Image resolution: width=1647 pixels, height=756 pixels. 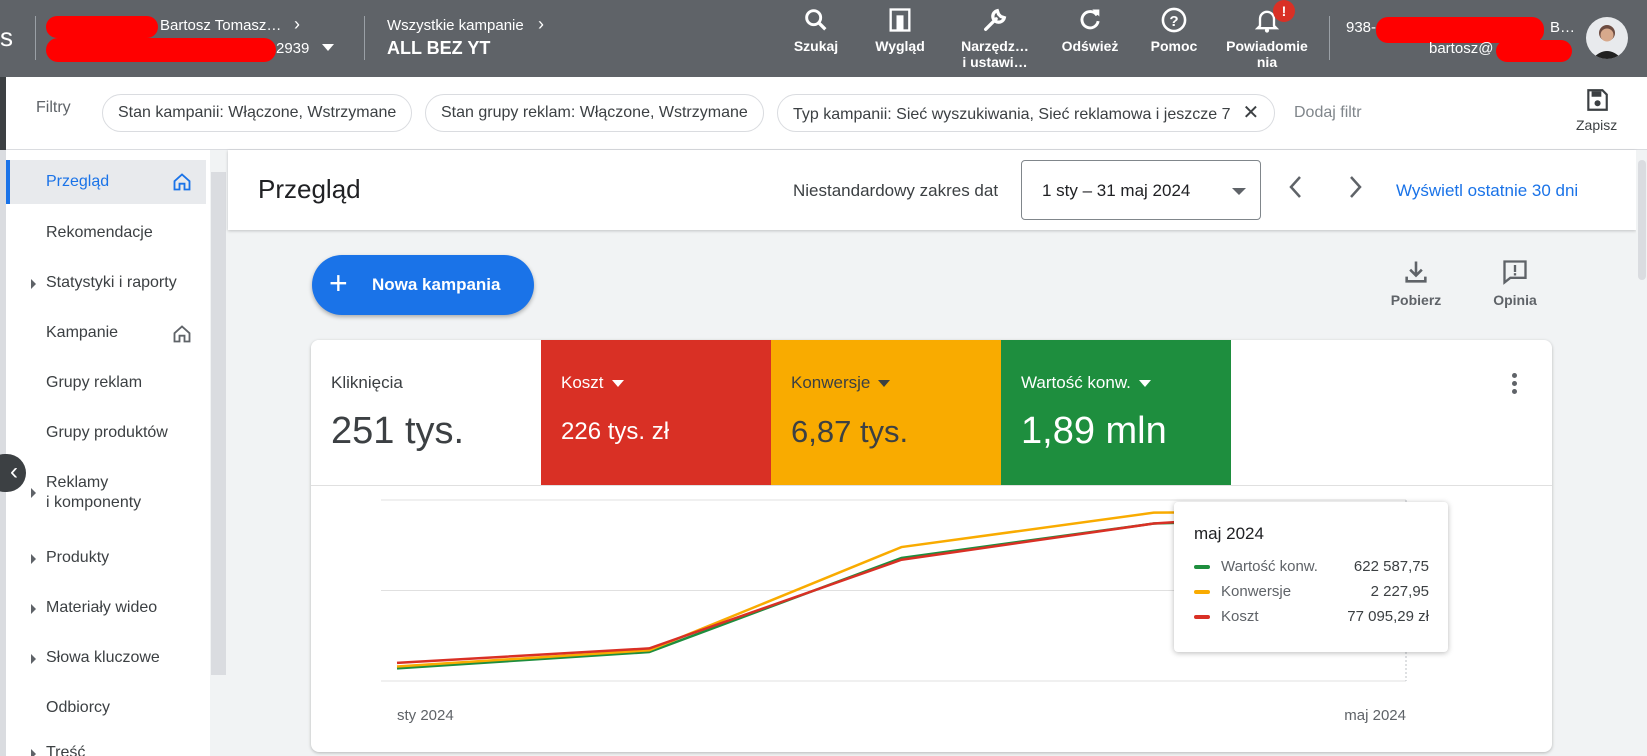 What do you see at coordinates (594, 113) in the screenshot?
I see `filter-chip-adgroup-status: Stan grupy reklam: Włączone, Wstrzymane` at bounding box center [594, 113].